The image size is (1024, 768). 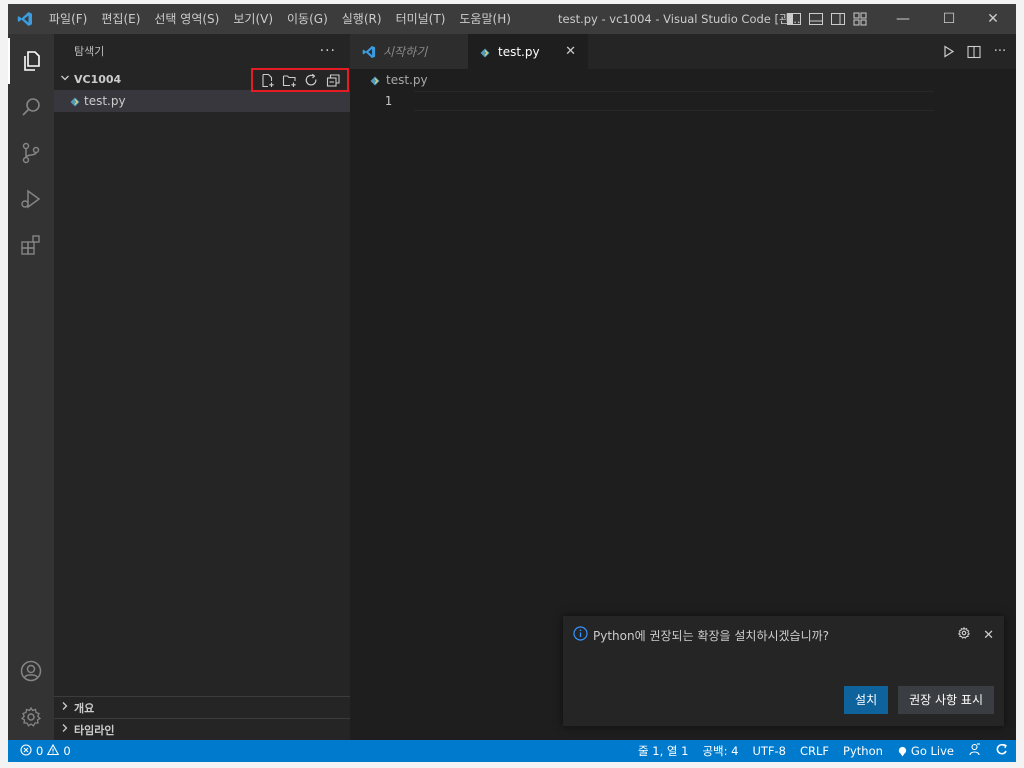 What do you see at coordinates (31, 107) in the screenshot?
I see `search-icon` at bounding box center [31, 107].